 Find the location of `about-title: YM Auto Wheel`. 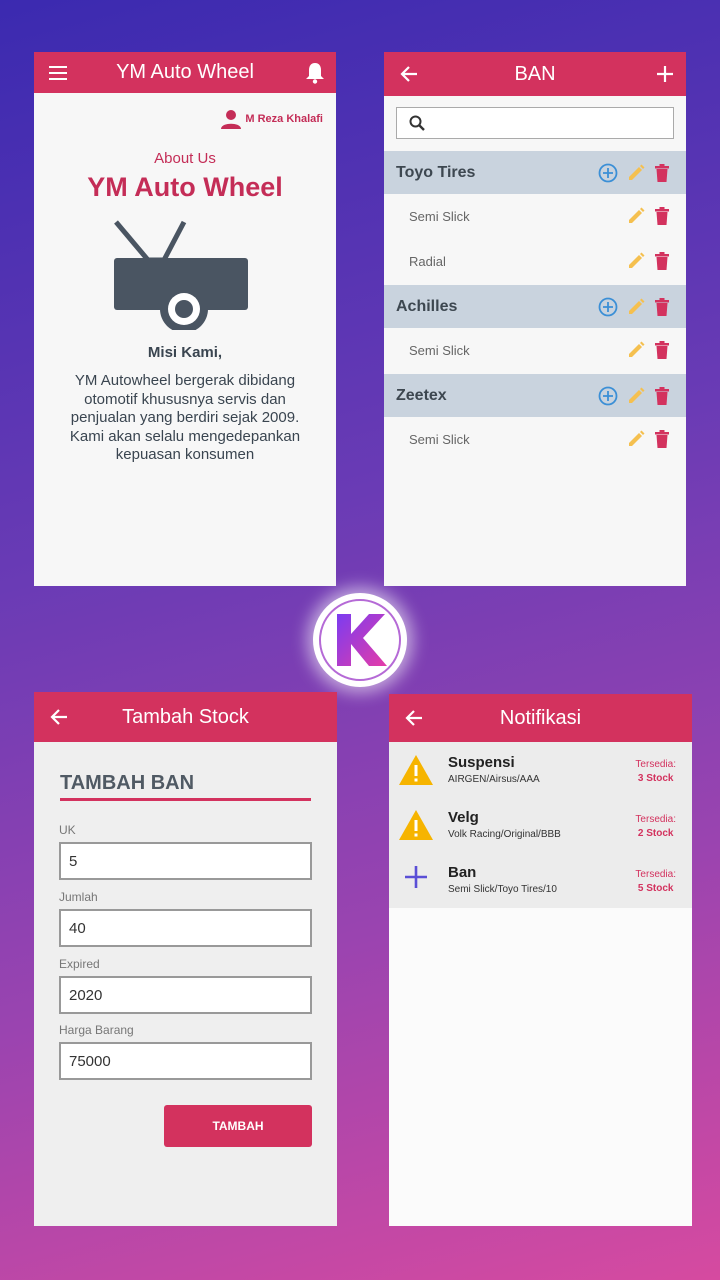

about-title: YM Auto Wheel is located at coordinates (185, 187).